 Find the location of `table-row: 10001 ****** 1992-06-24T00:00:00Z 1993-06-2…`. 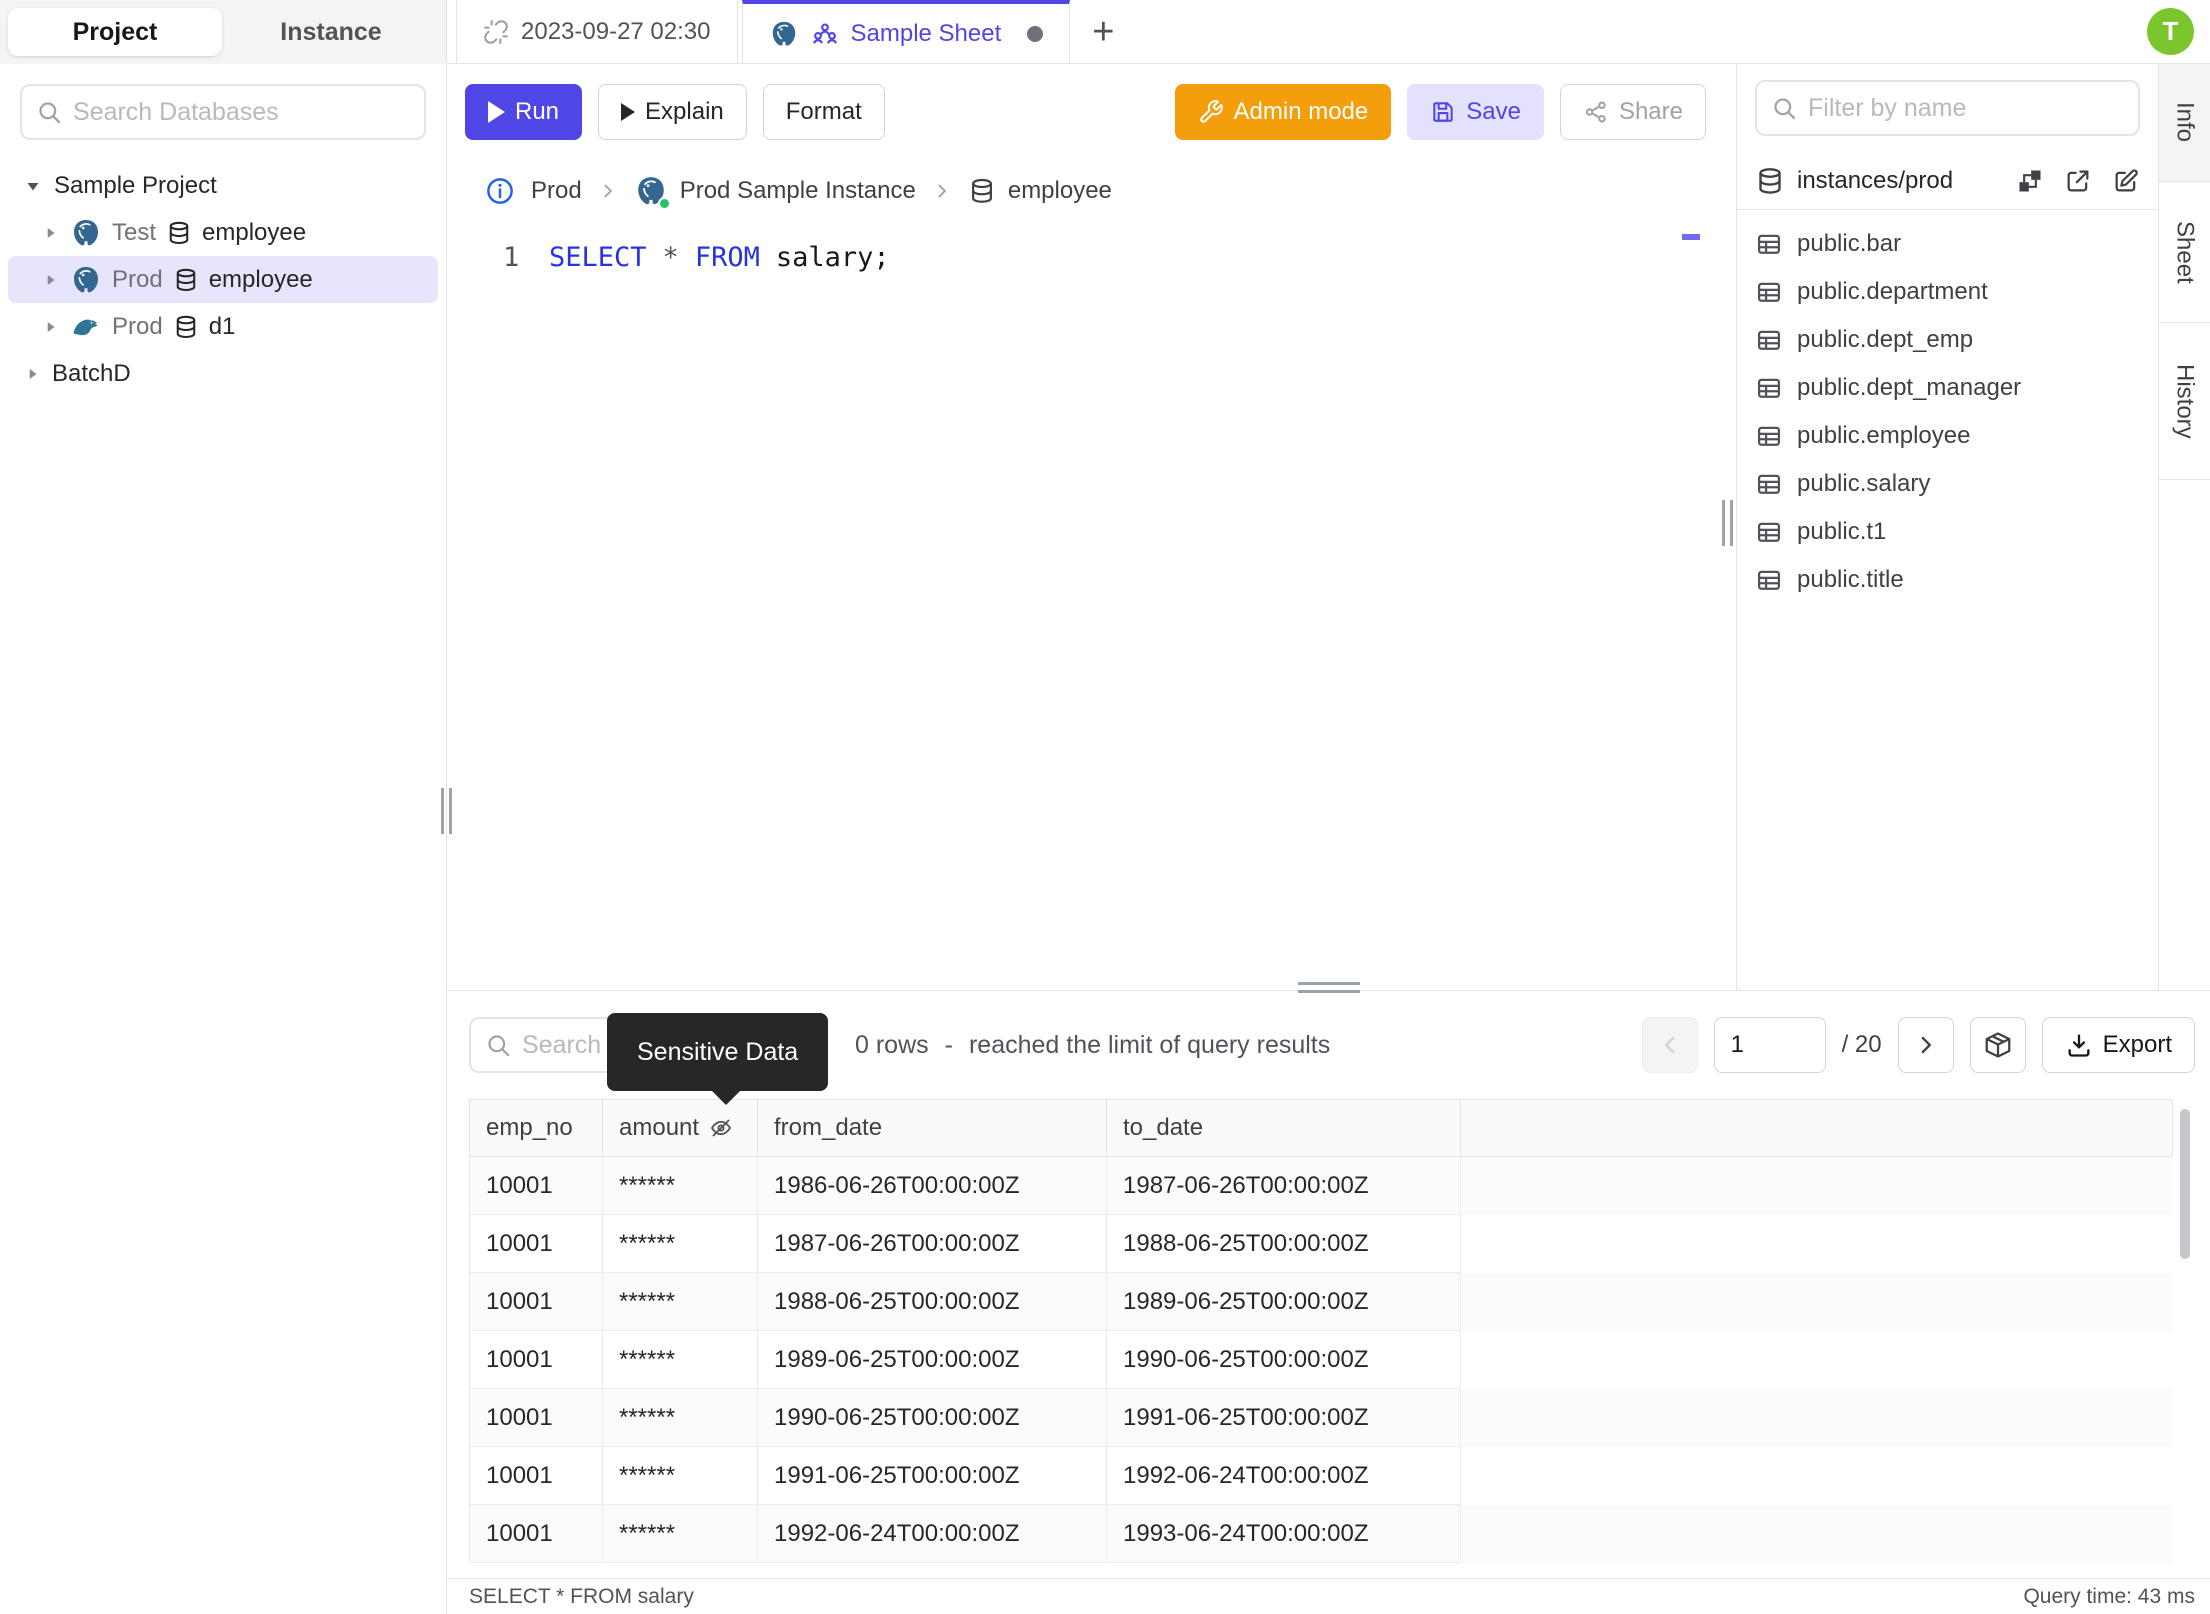

table-row: 10001 ****** 1992-06-24T00:00:00Z 1993-06-2… is located at coordinates (1320, 1534).